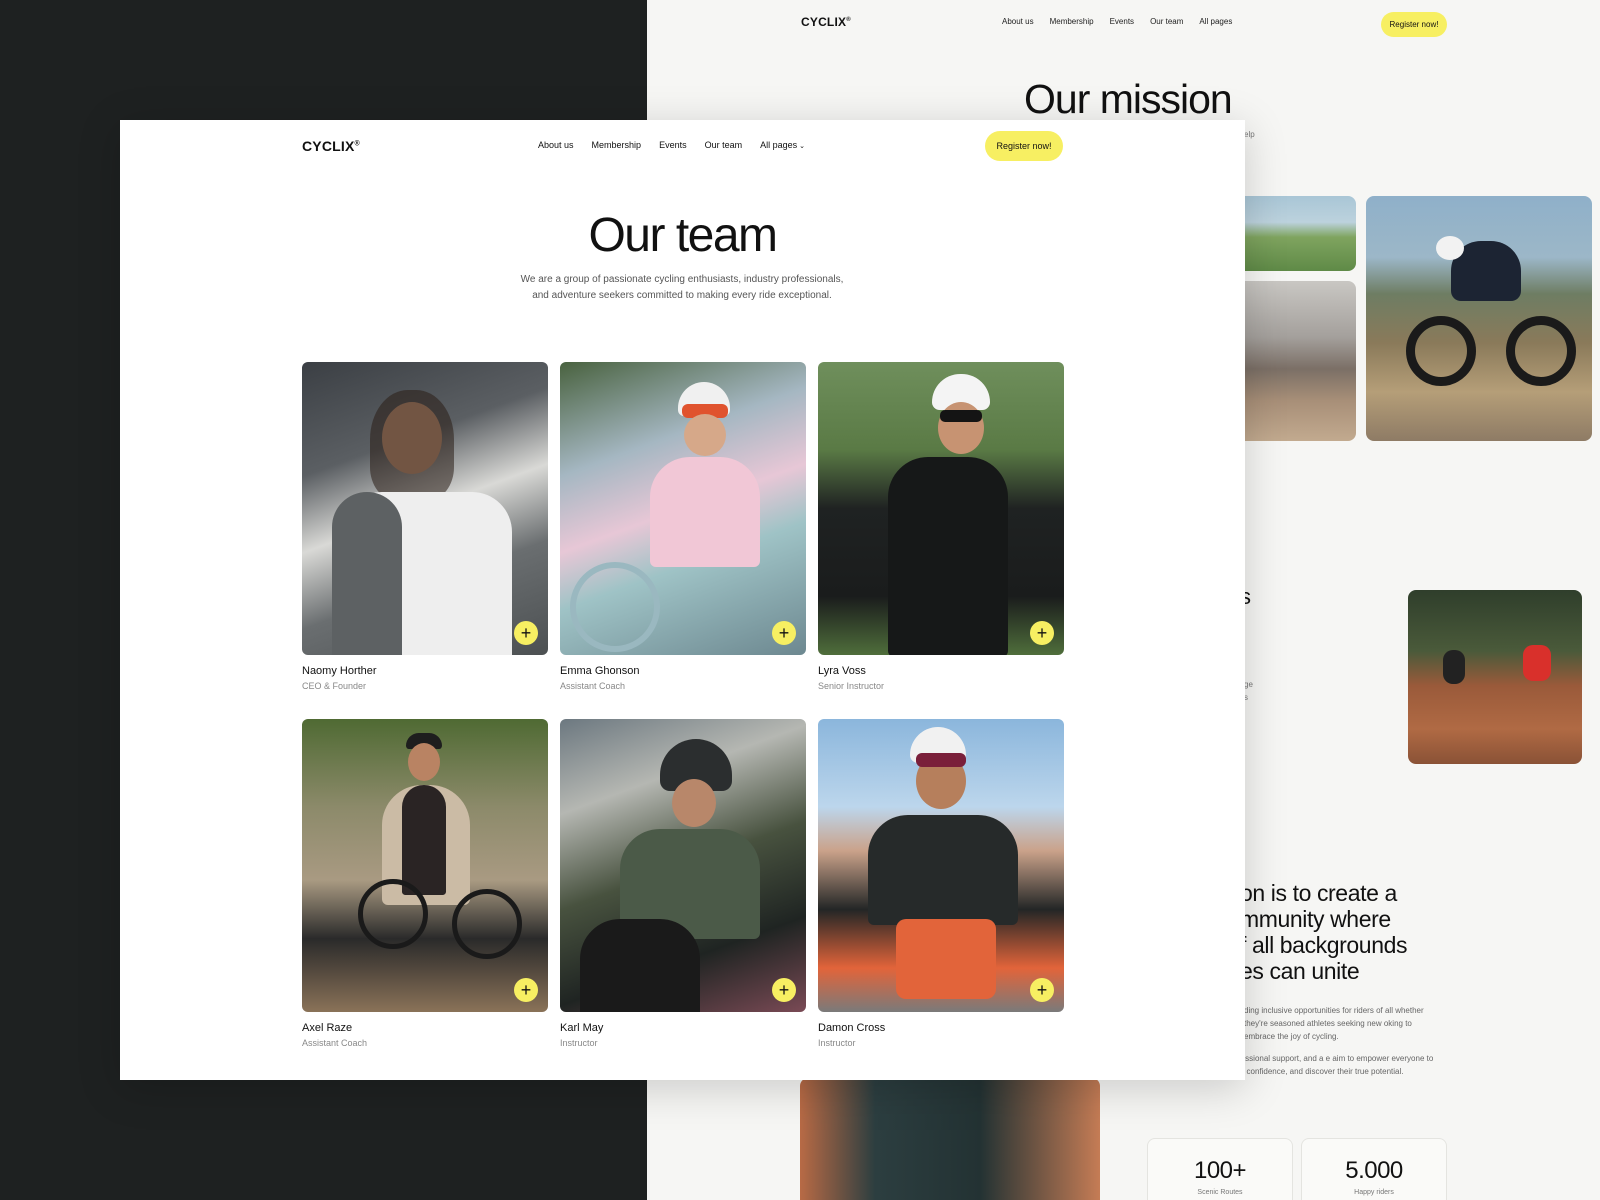  What do you see at coordinates (851, 686) in the screenshot?
I see `team-member-role: Senior Instructor` at bounding box center [851, 686].